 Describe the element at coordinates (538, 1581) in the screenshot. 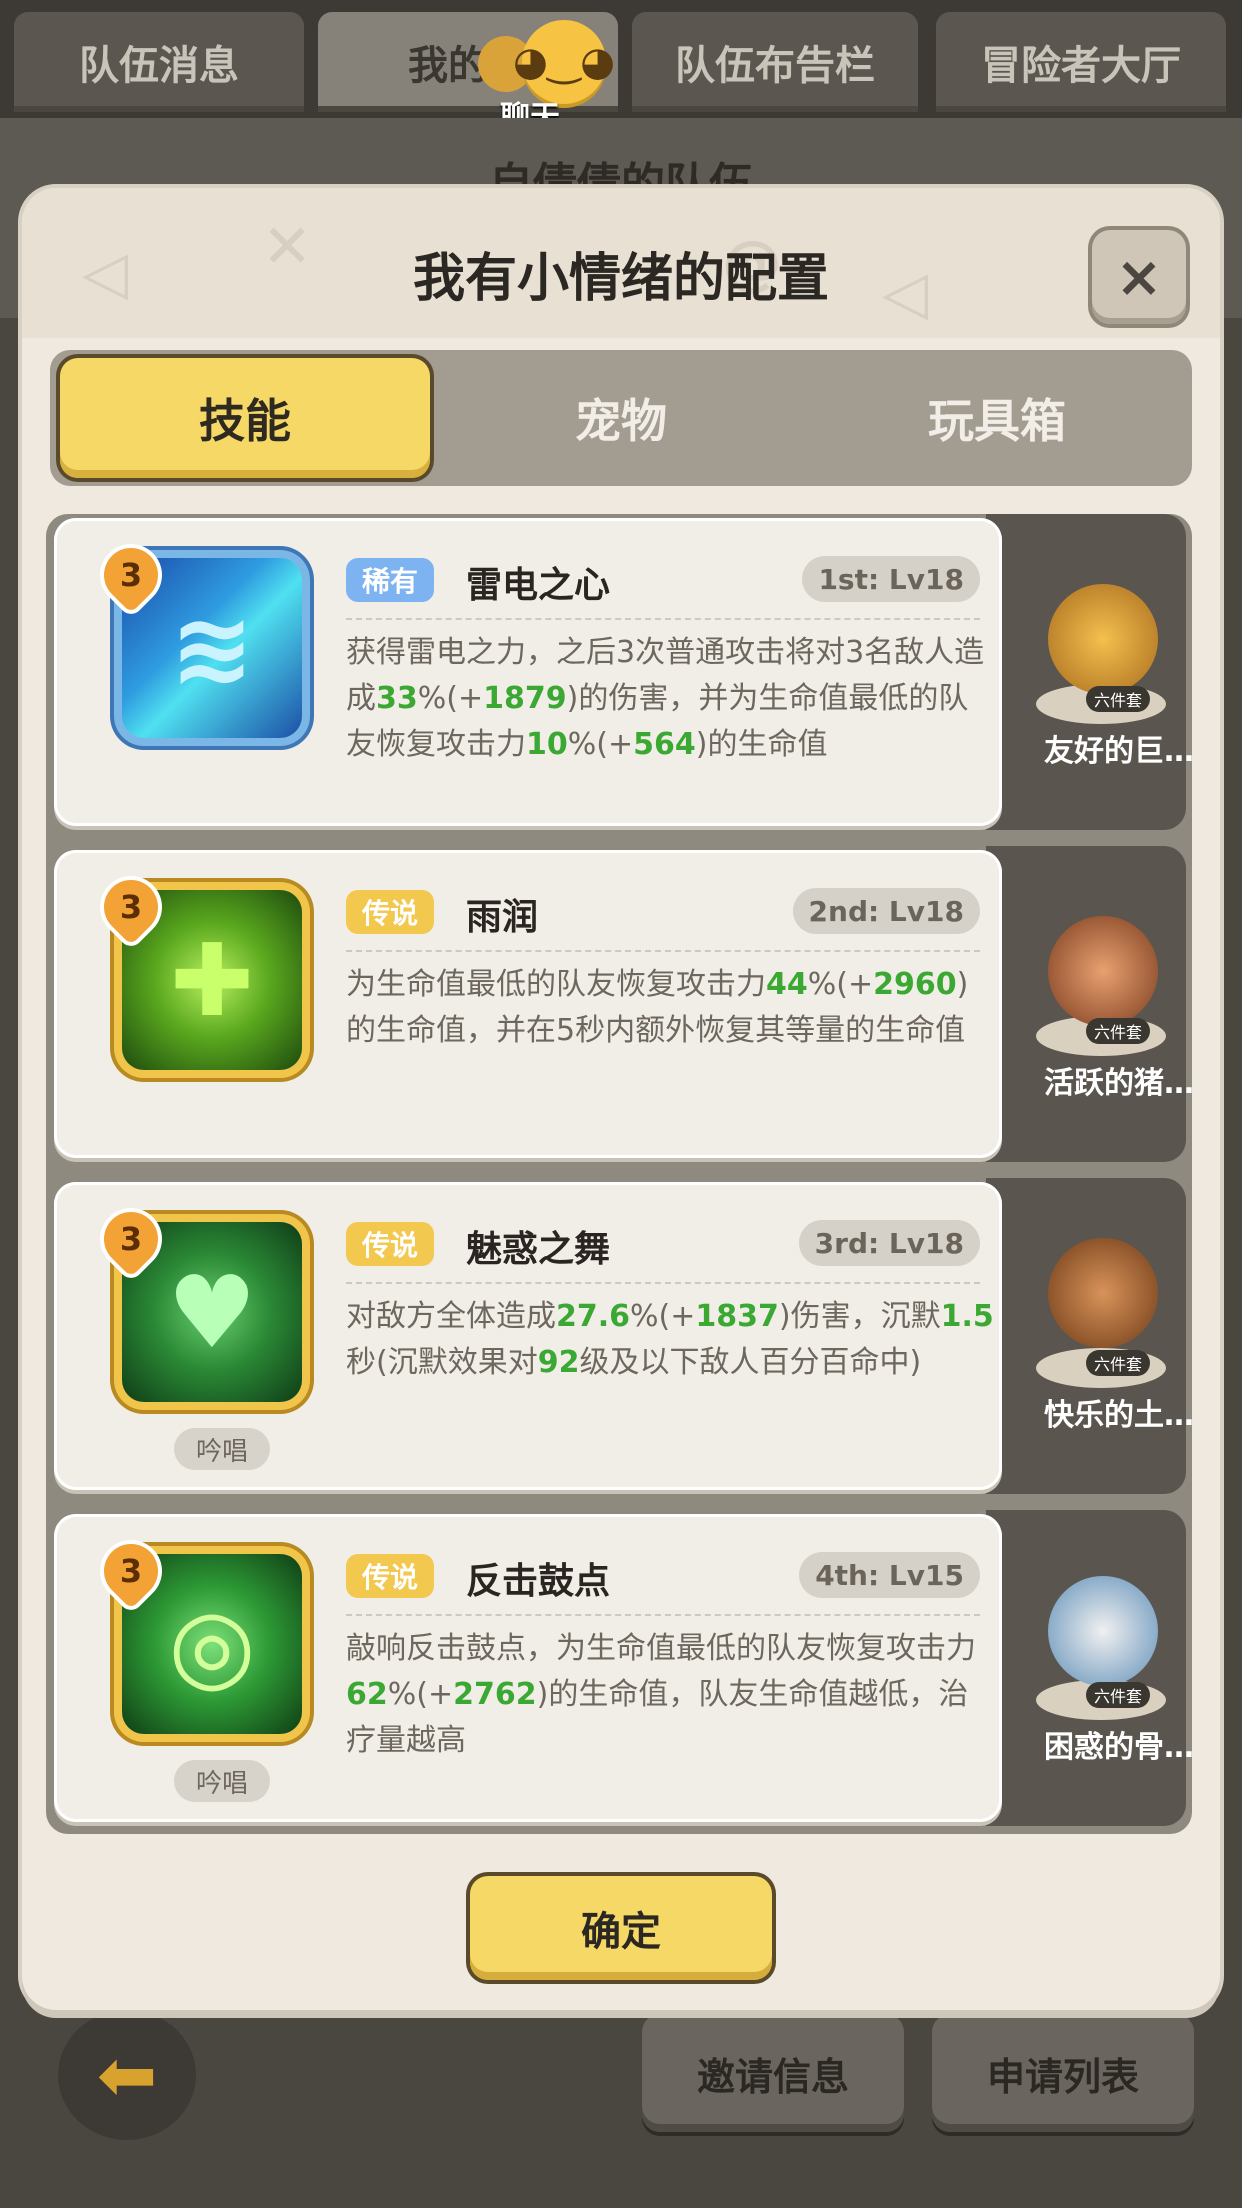

I see `skill-name: 反击鼓点` at that location.